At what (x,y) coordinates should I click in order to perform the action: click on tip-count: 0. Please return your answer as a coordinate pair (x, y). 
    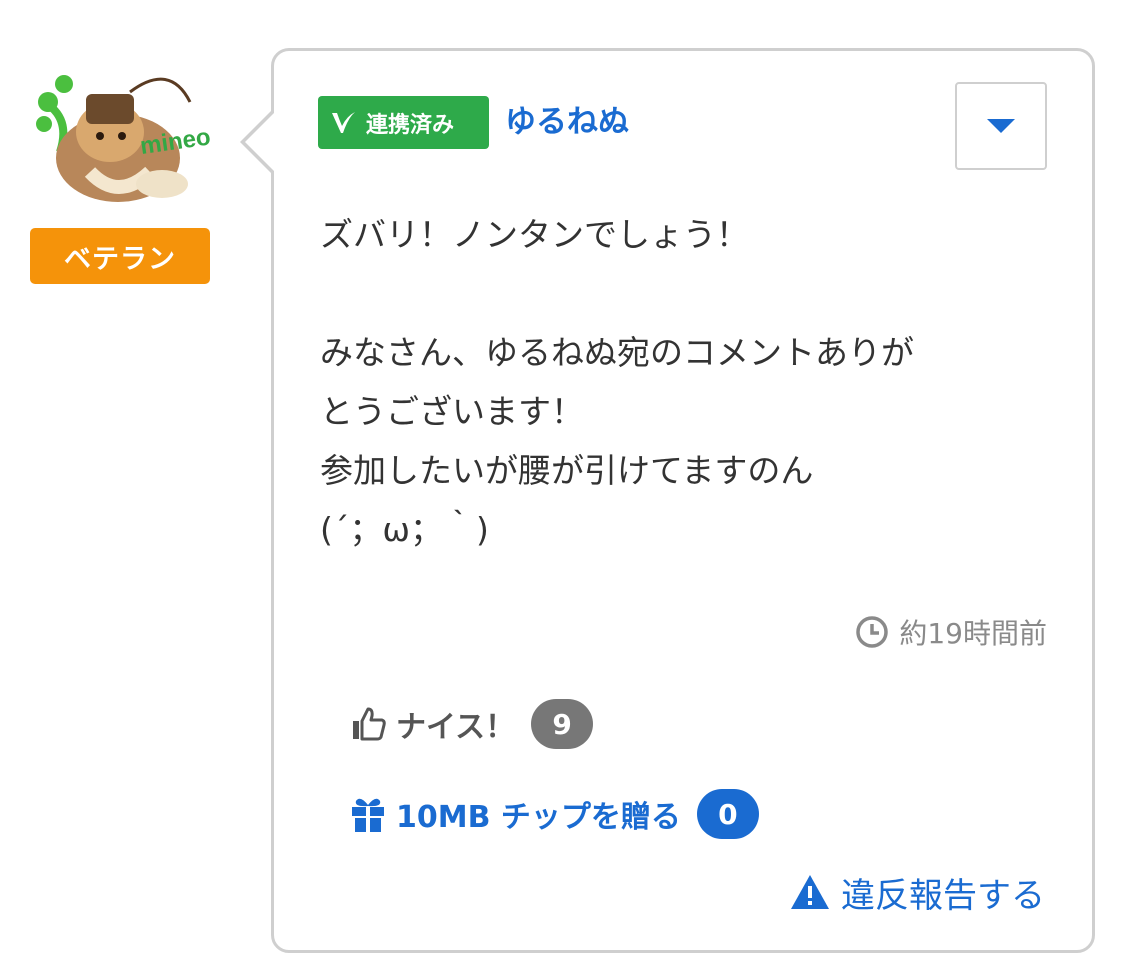
    Looking at the image, I should click on (727, 814).